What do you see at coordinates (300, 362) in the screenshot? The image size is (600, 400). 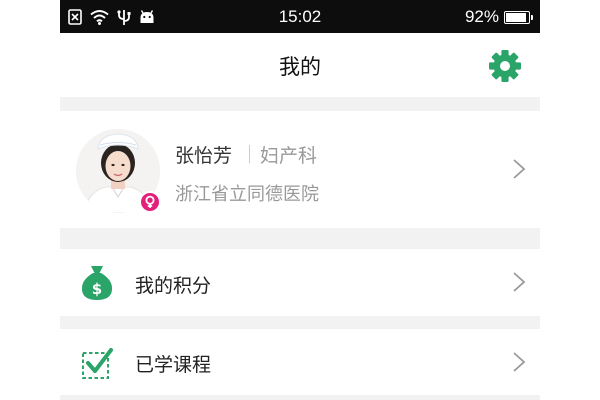 I see `menu-item-completed-courses: 已学课程` at bounding box center [300, 362].